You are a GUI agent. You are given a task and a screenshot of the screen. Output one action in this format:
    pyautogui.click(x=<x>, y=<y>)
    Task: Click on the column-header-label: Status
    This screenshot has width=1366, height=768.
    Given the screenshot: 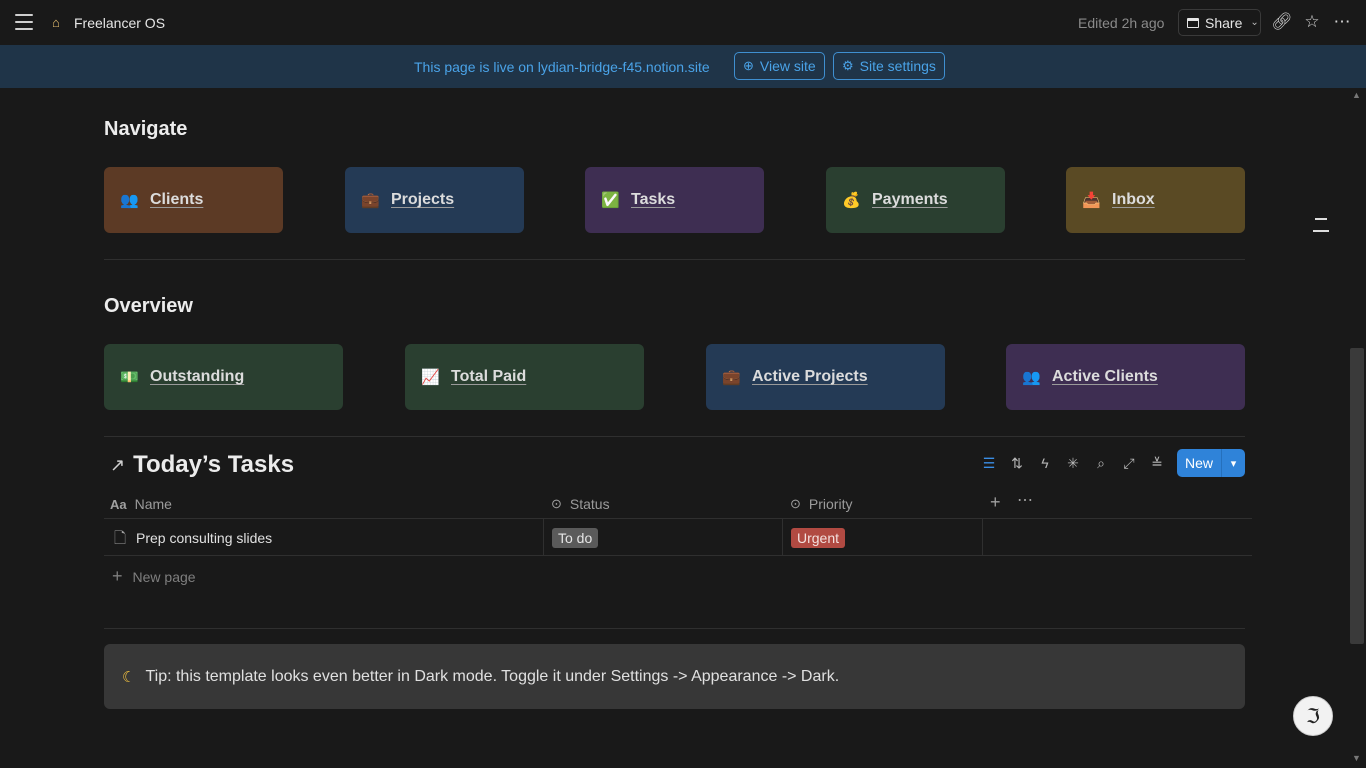 What is the action you would take?
    pyautogui.click(x=589, y=504)
    